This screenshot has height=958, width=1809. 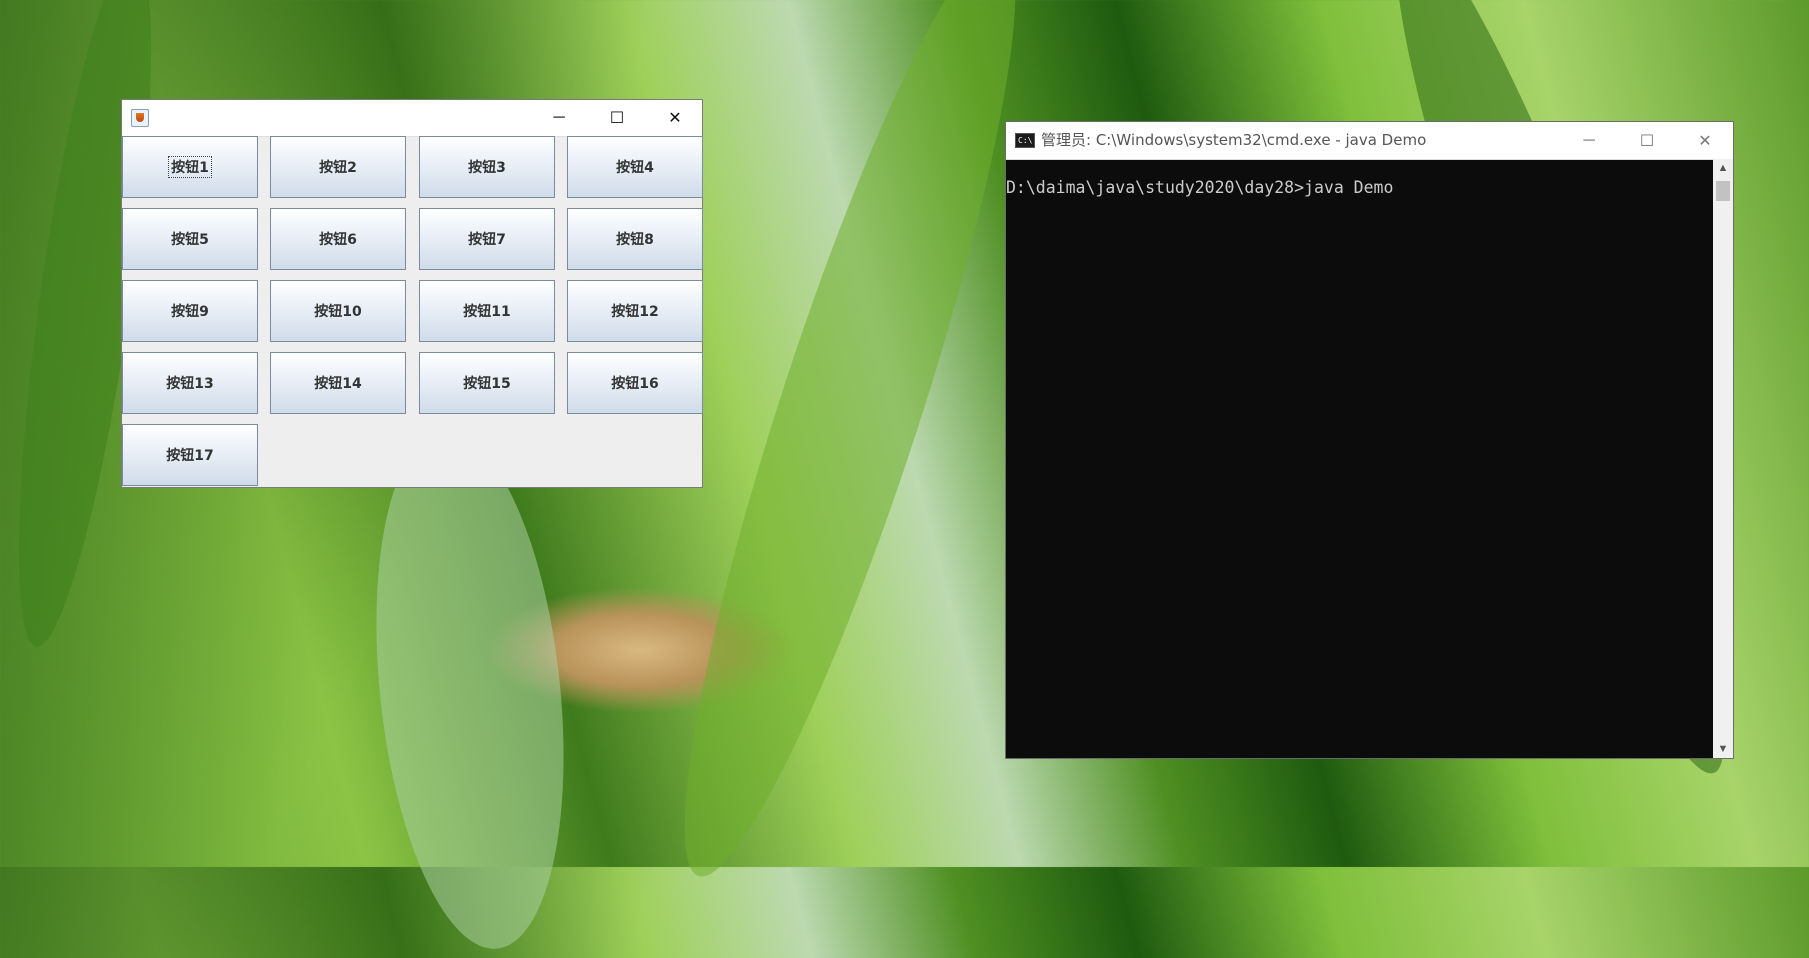 I want to click on button-11: 按钮11, so click(x=487, y=311).